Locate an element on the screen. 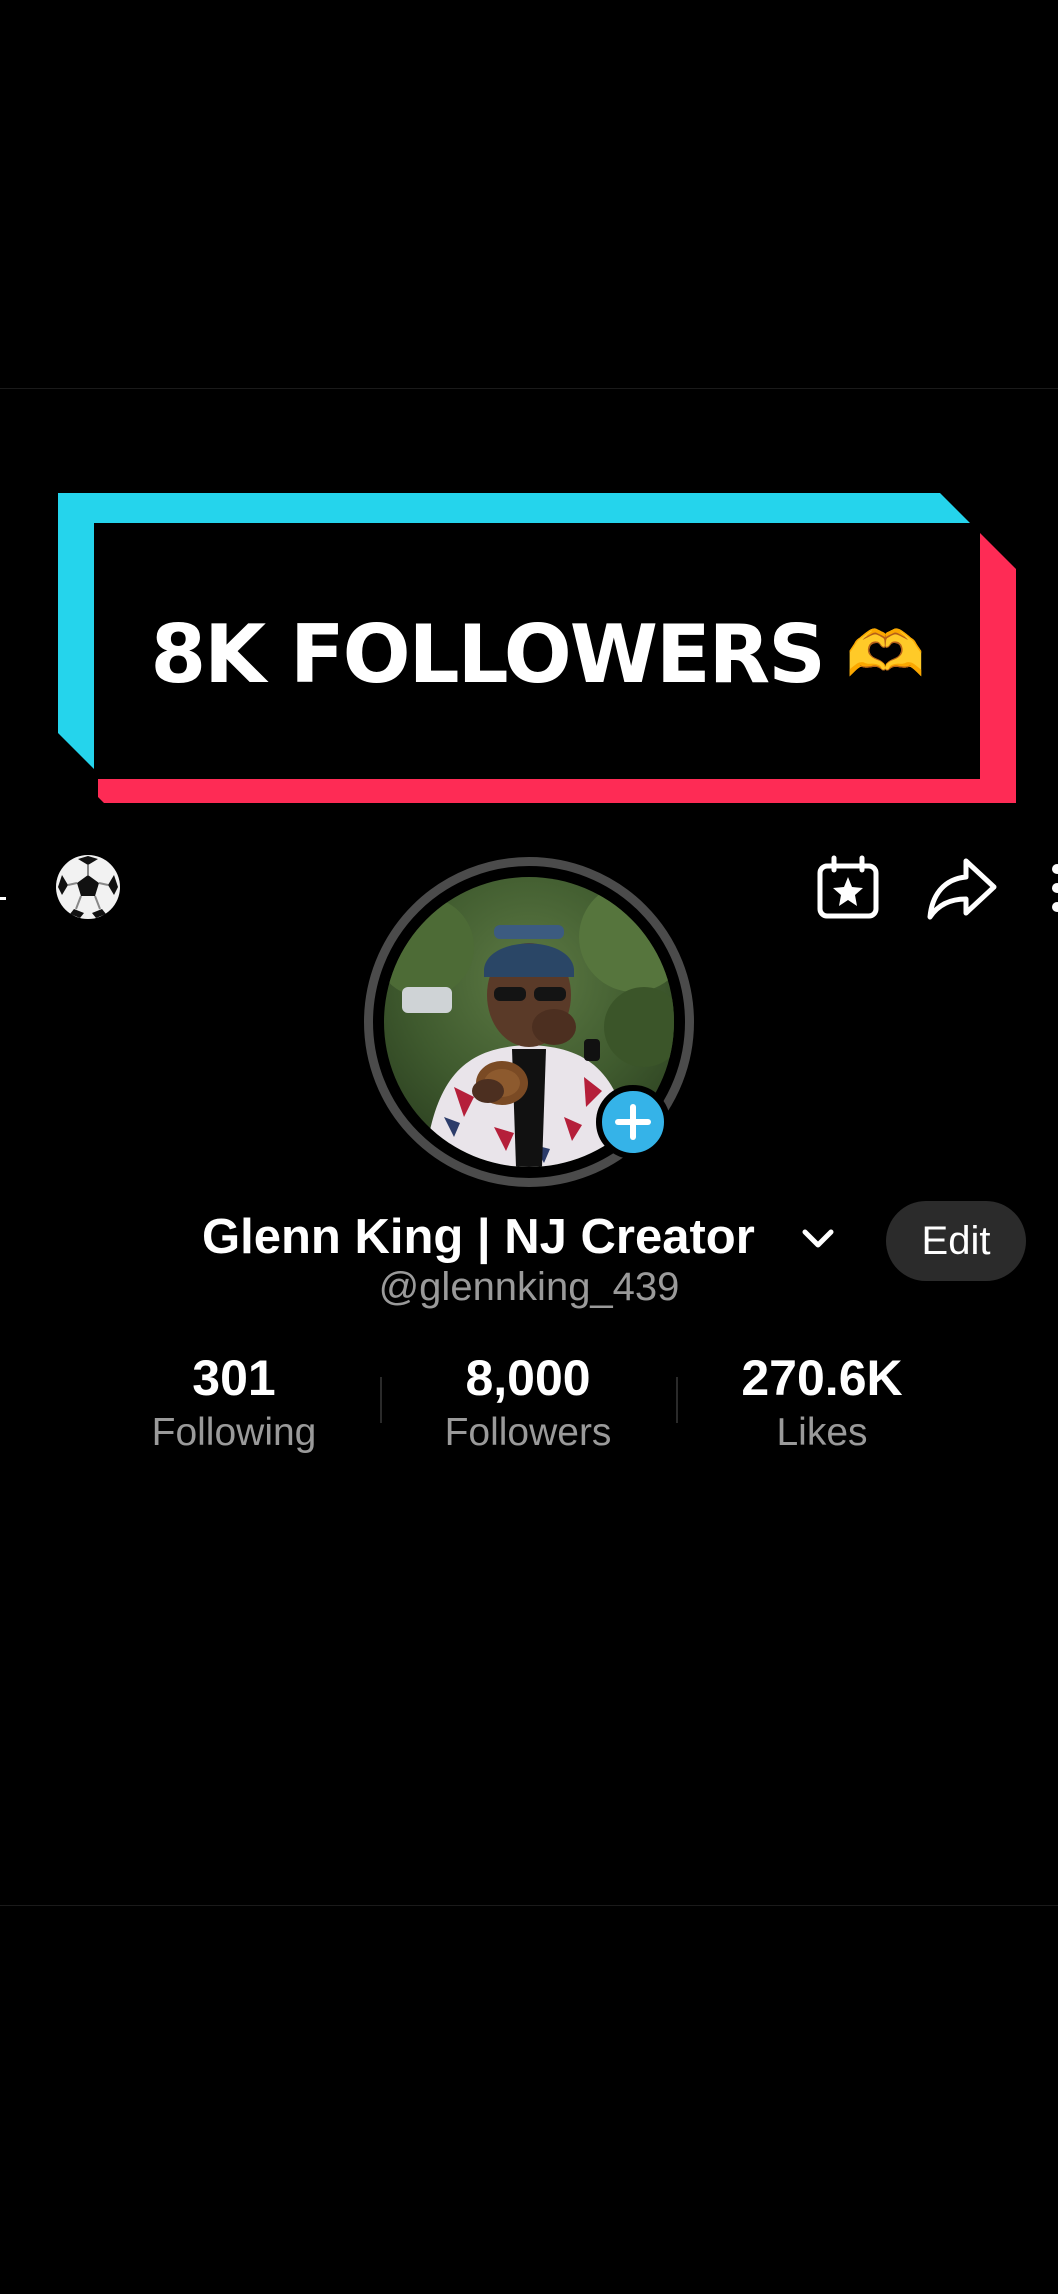 This screenshot has width=1058, height=2294. plus-icon is located at coordinates (633, 1122).